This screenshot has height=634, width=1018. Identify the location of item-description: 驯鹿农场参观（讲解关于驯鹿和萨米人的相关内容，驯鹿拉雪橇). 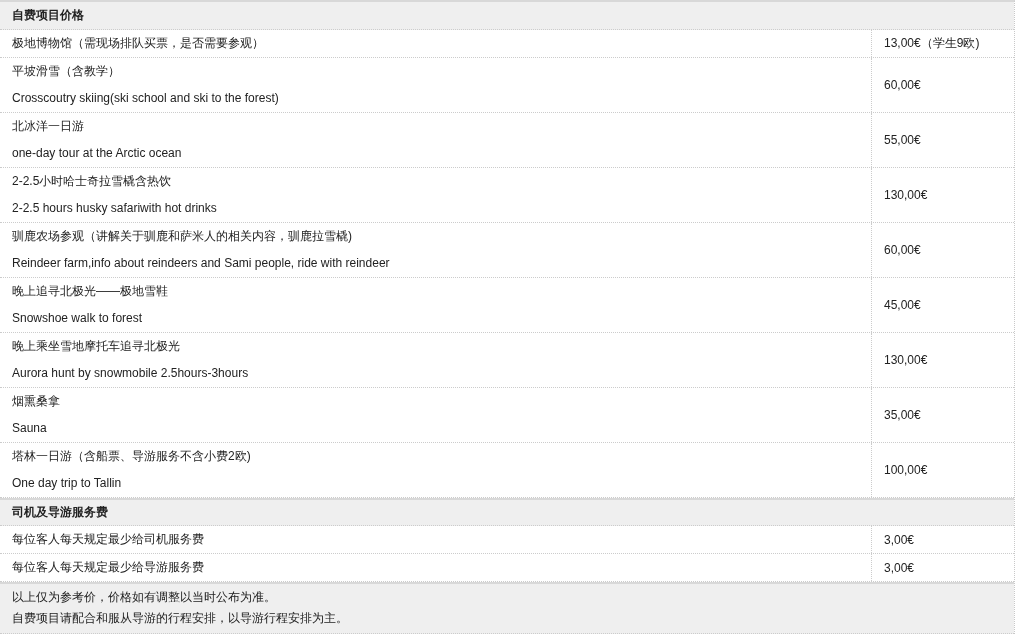
(182, 236).